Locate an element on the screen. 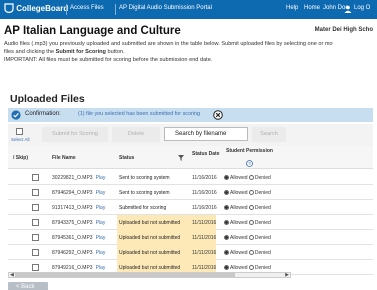  column-header-filename: File Name is located at coordinates (64, 158).